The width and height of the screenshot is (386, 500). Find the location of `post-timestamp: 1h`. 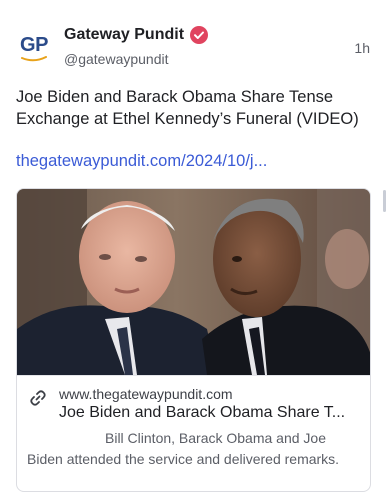

post-timestamp: 1h is located at coordinates (362, 48).